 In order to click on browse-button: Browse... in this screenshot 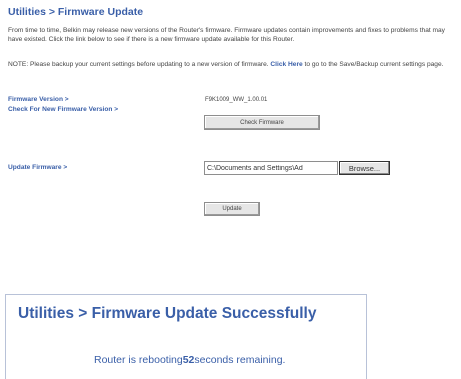, I will do `click(364, 168)`.